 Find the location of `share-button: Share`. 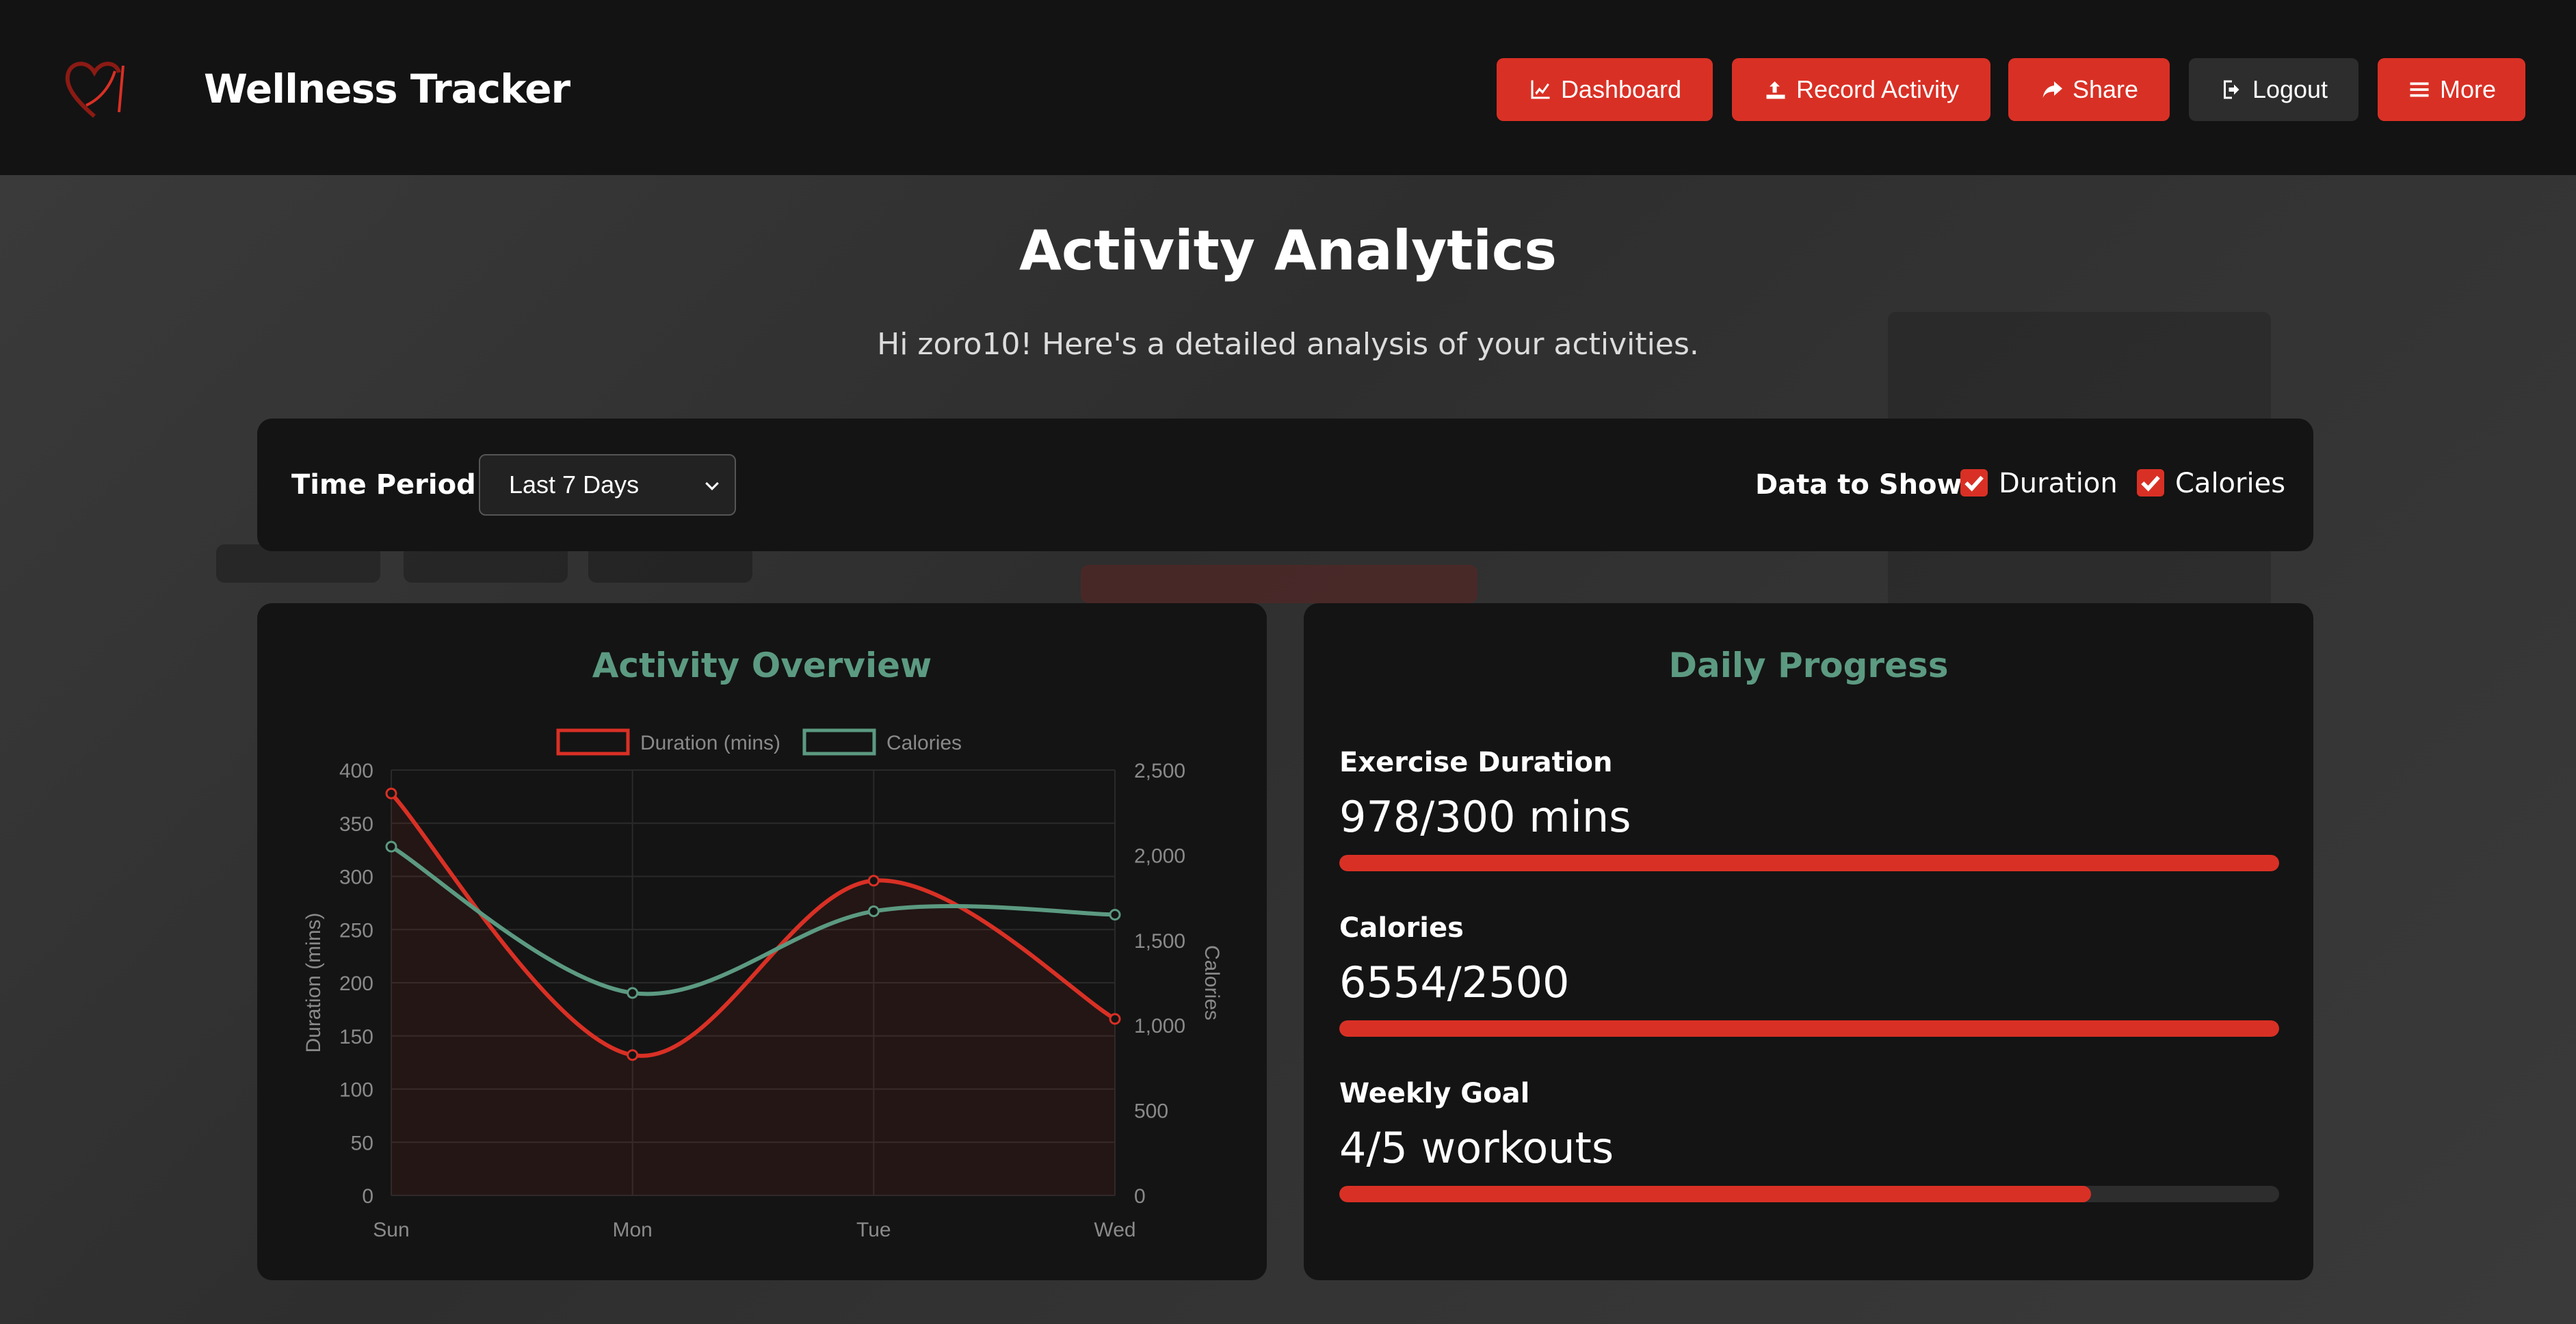

share-button: Share is located at coordinates (2089, 89).